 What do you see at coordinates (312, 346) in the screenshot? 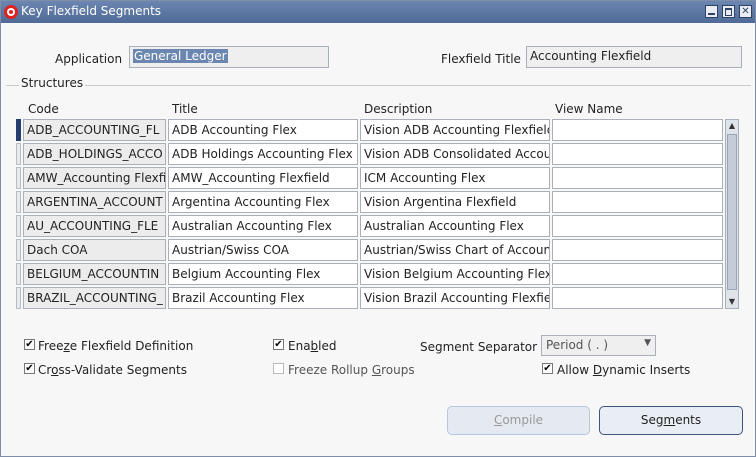
I see `enabled-label: Enabled` at bounding box center [312, 346].